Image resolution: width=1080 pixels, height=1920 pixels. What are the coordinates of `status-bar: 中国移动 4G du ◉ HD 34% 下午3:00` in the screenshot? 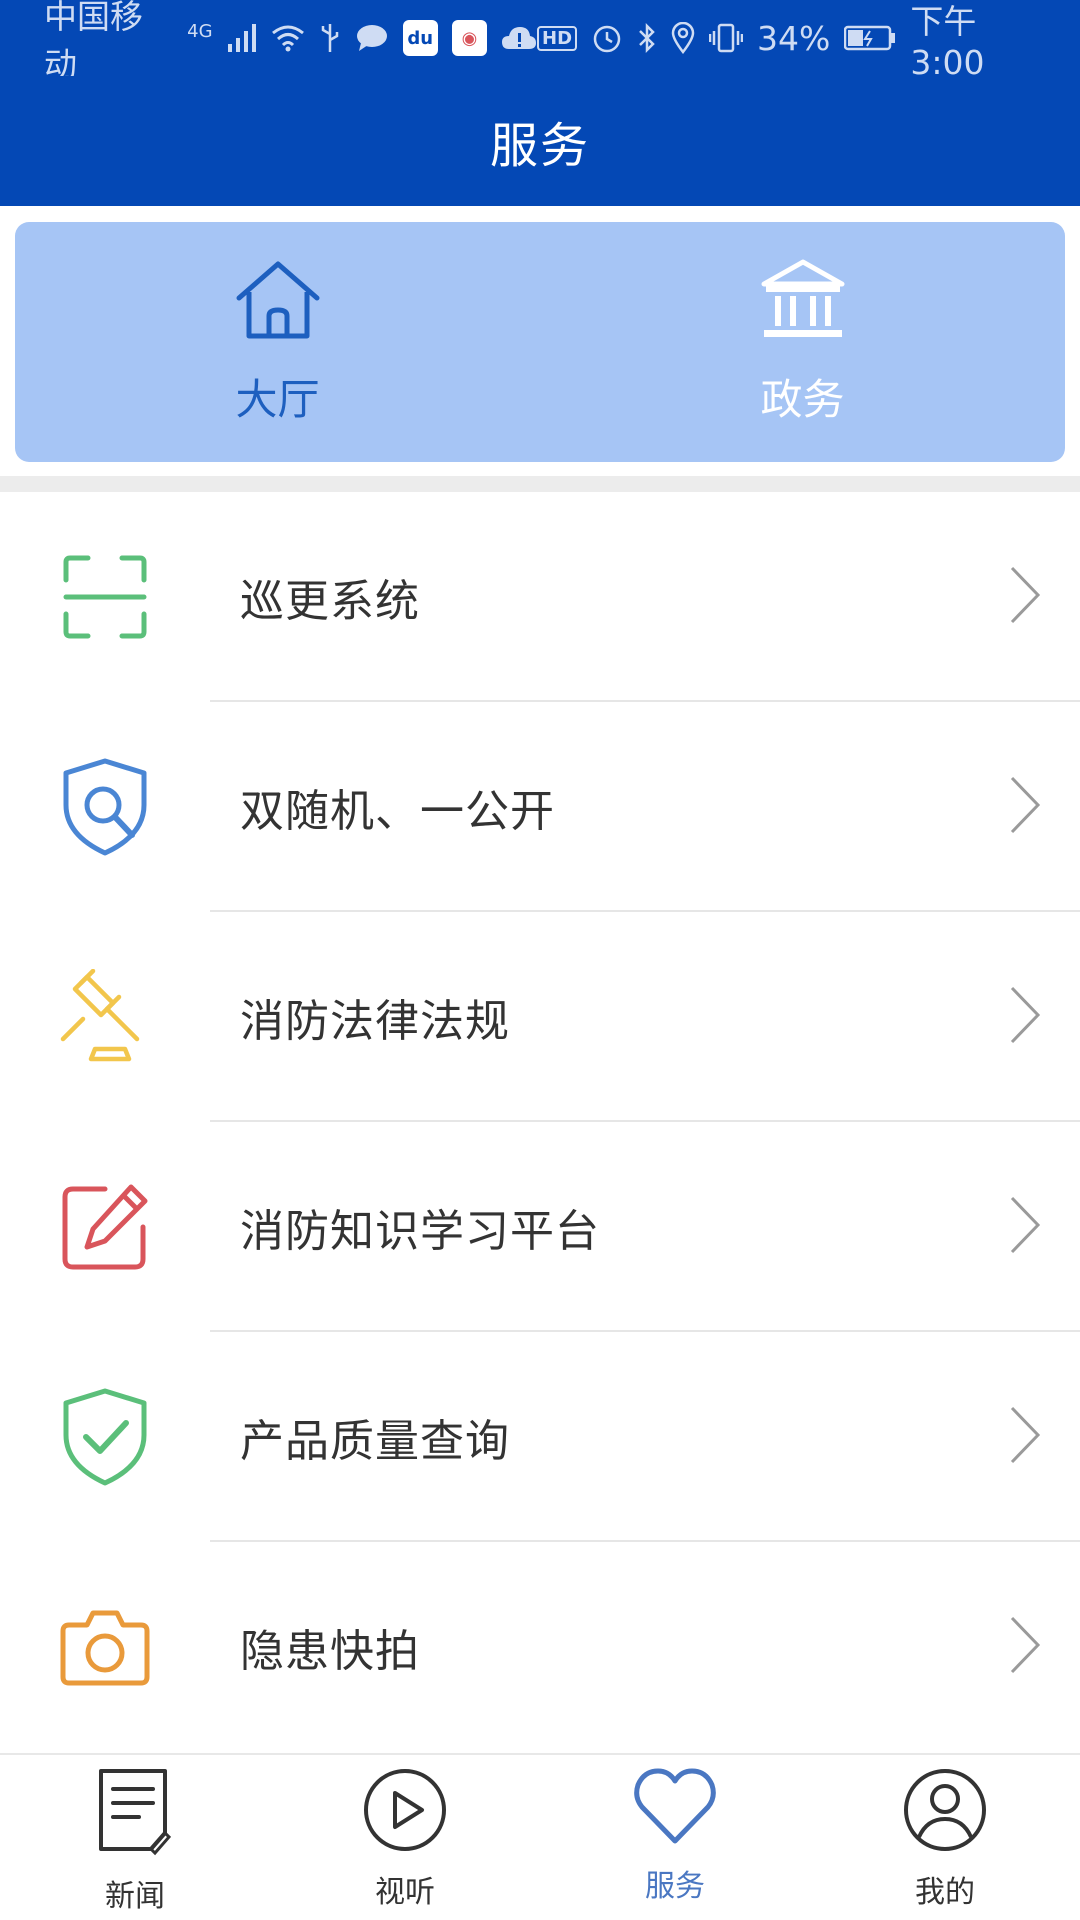 It's located at (540, 42).